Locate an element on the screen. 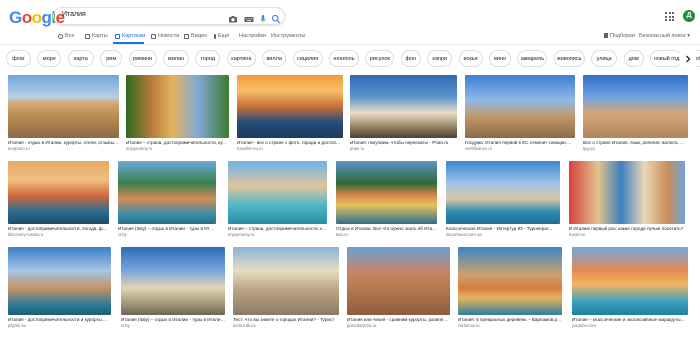 The width and height of the screenshot is (700, 337). chip: живопись is located at coordinates (569, 58).